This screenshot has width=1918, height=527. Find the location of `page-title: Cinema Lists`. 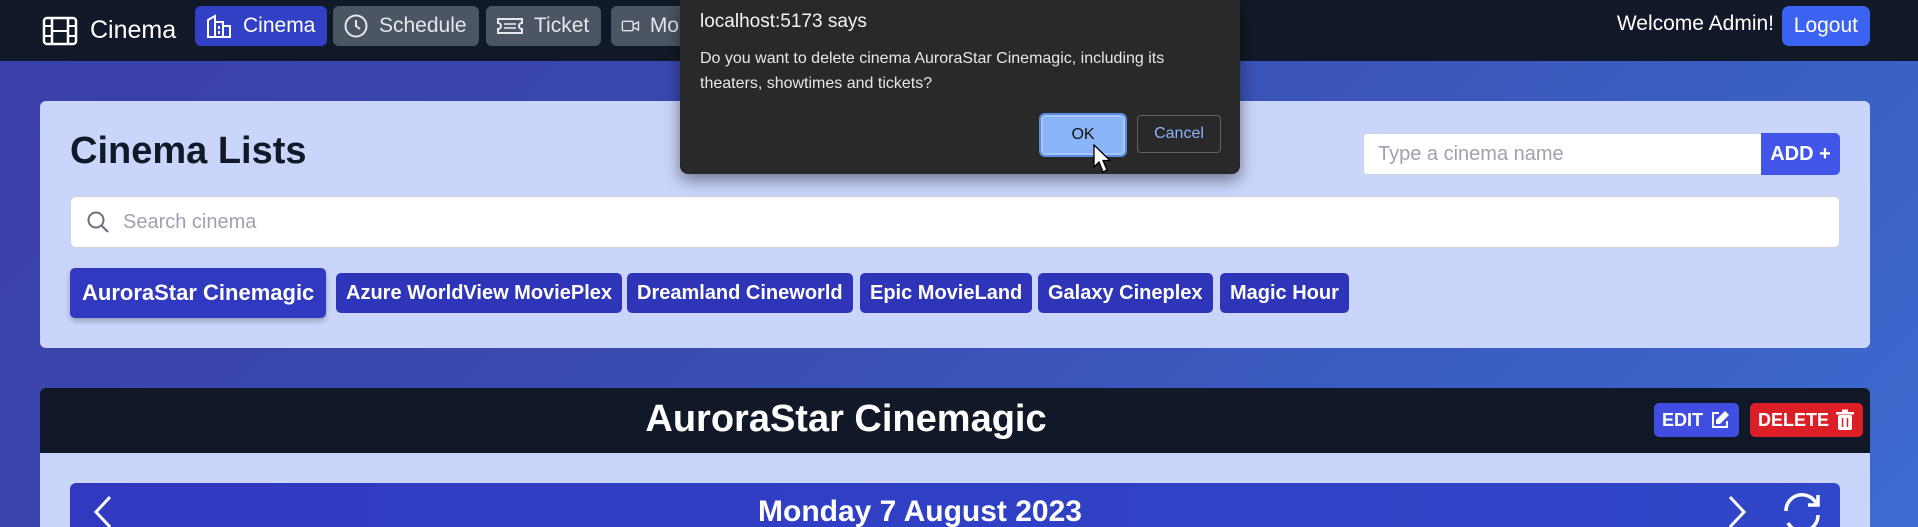

page-title: Cinema Lists is located at coordinates (188, 151).